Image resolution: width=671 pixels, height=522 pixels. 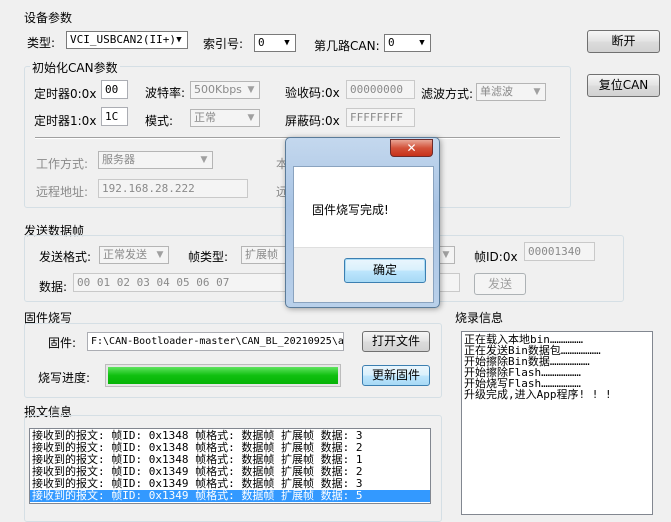 I want to click on dialog-footer: 确定, so click(x=363, y=274).